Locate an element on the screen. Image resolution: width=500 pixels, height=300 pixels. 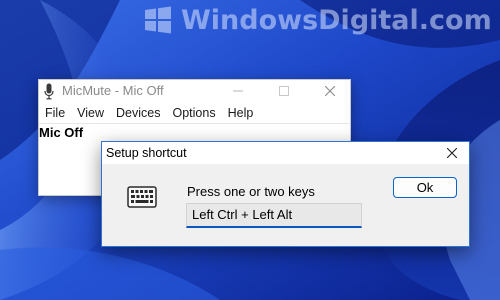
menu-file: File is located at coordinates (58, 113).